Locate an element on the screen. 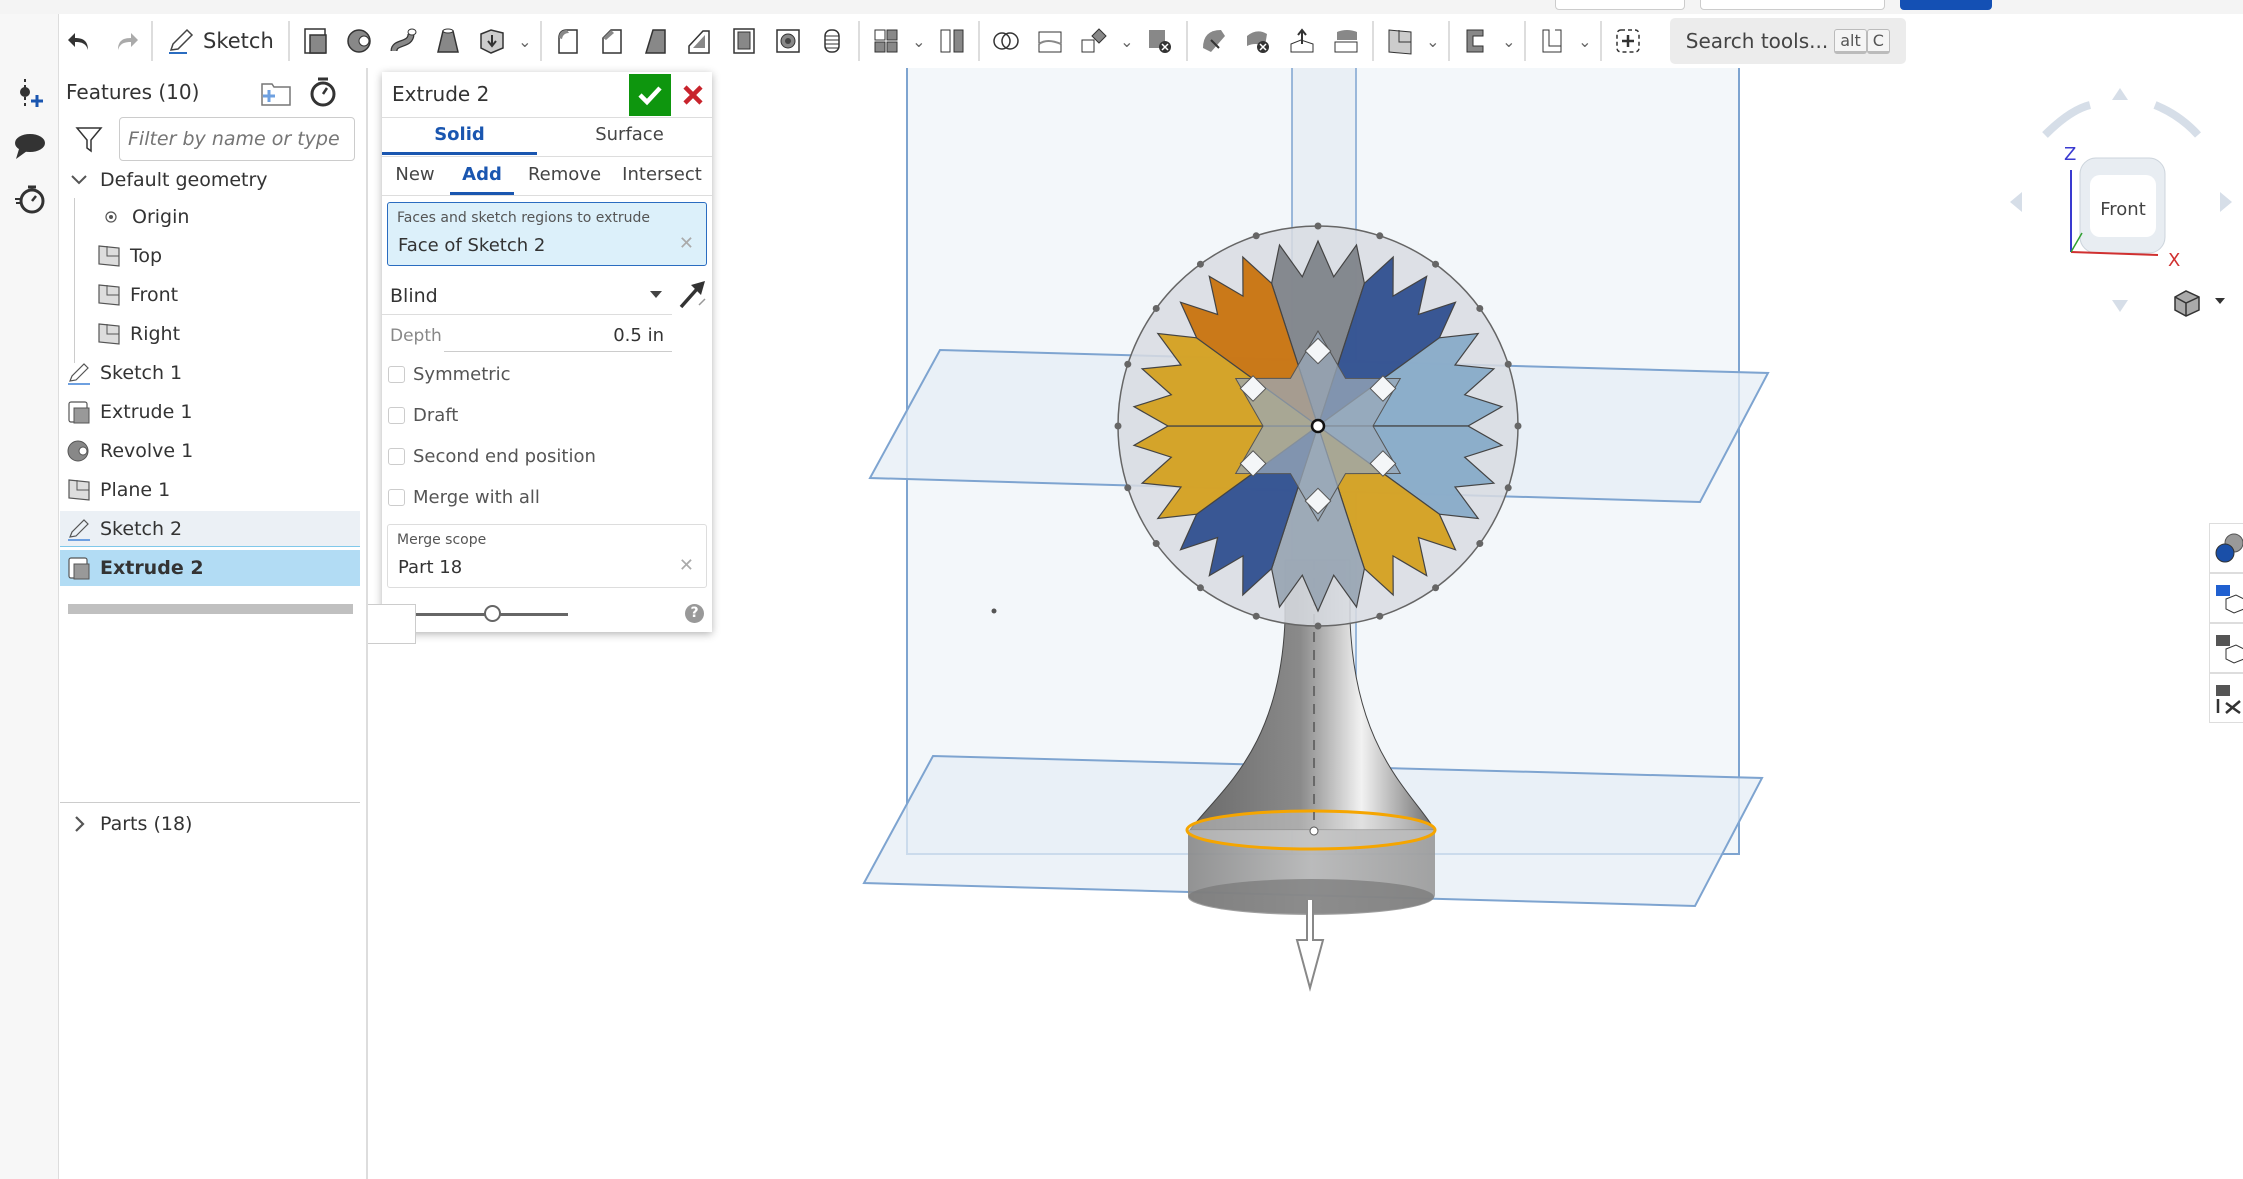 The width and height of the screenshot is (2243, 1179). performance-button is located at coordinates (30, 199).